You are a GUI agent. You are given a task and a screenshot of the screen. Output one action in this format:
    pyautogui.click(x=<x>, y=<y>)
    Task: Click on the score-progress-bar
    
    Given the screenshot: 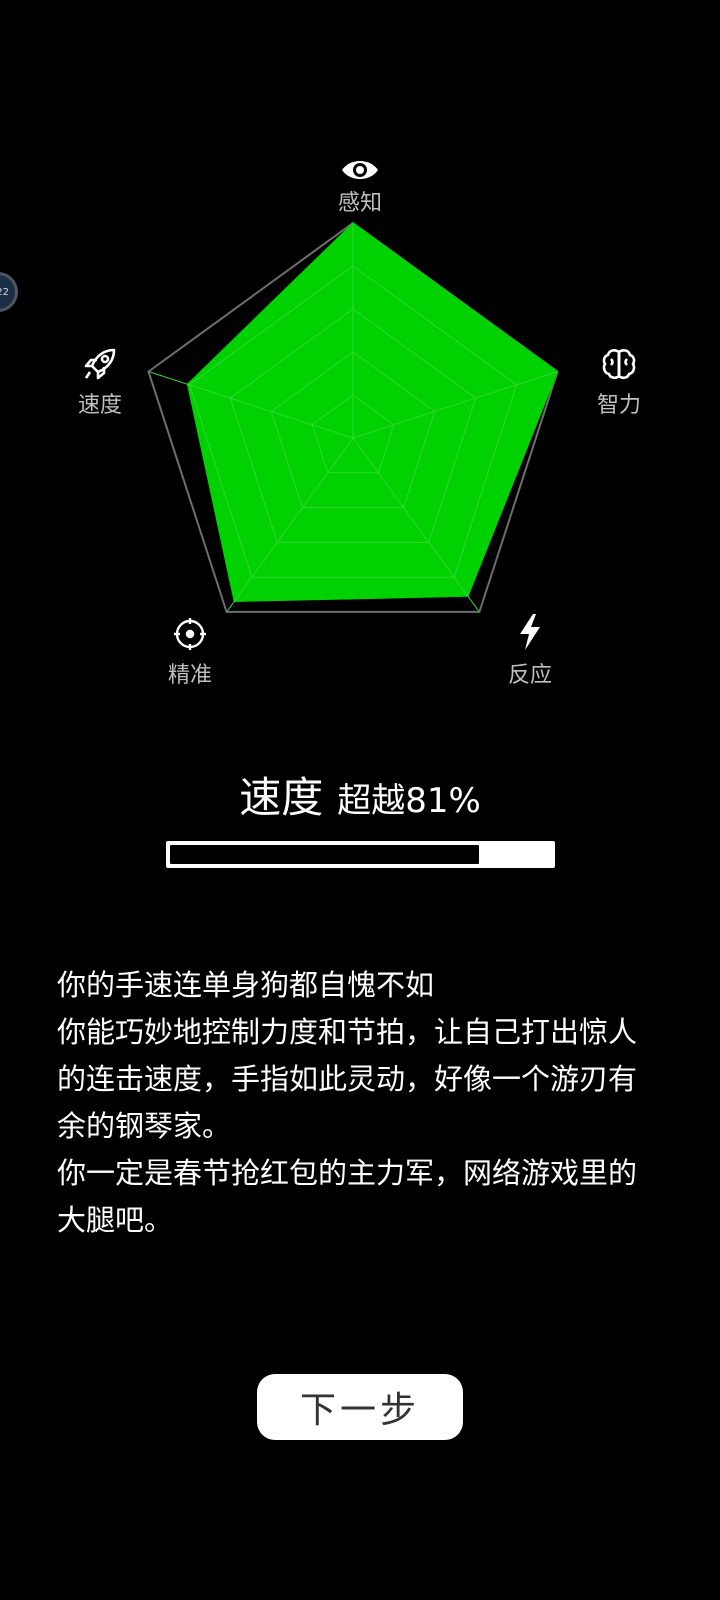 What is the action you would take?
    pyautogui.click(x=360, y=854)
    